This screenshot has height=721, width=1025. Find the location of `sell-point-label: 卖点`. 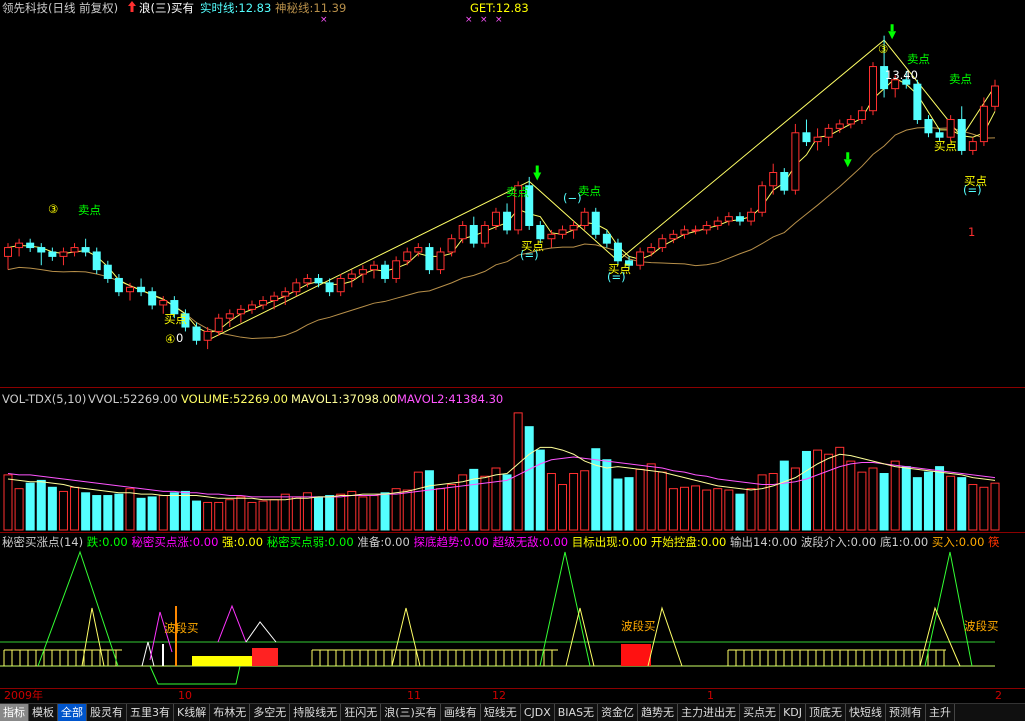

sell-point-label: 卖点 is located at coordinates (517, 192).